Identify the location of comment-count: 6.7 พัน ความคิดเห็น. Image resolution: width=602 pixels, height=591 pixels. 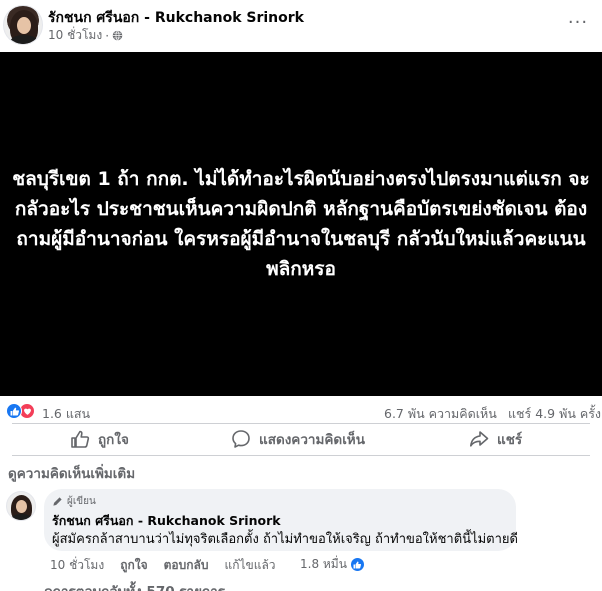
(440, 414).